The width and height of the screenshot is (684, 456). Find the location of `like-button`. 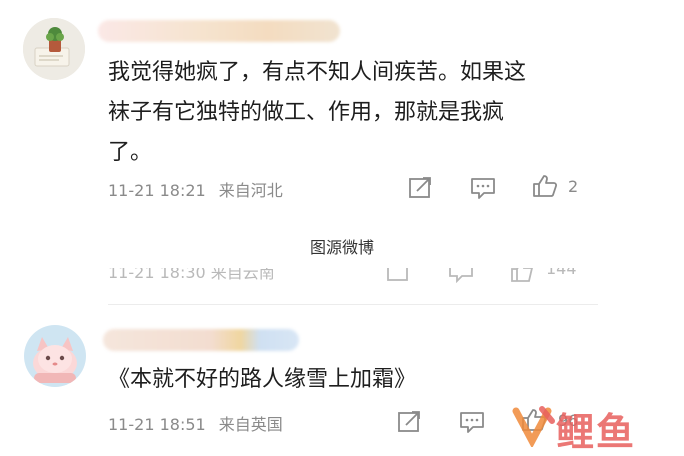

like-button is located at coordinates (545, 186).